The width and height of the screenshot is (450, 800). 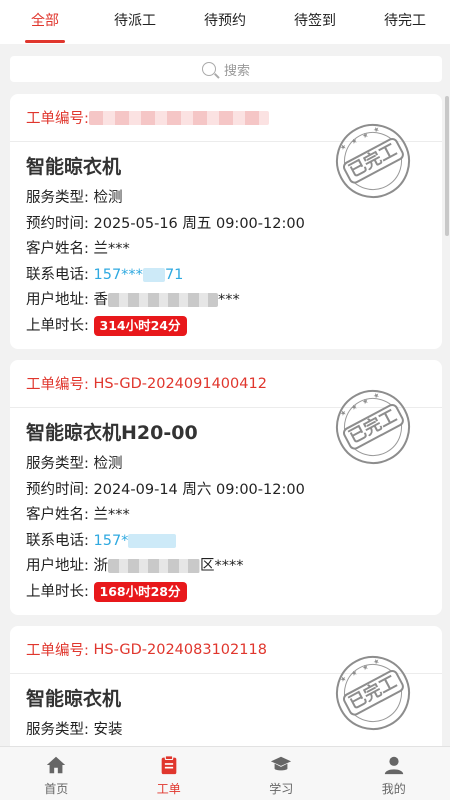 I want to click on duration-badge: 168小时28分, so click(x=140, y=591).